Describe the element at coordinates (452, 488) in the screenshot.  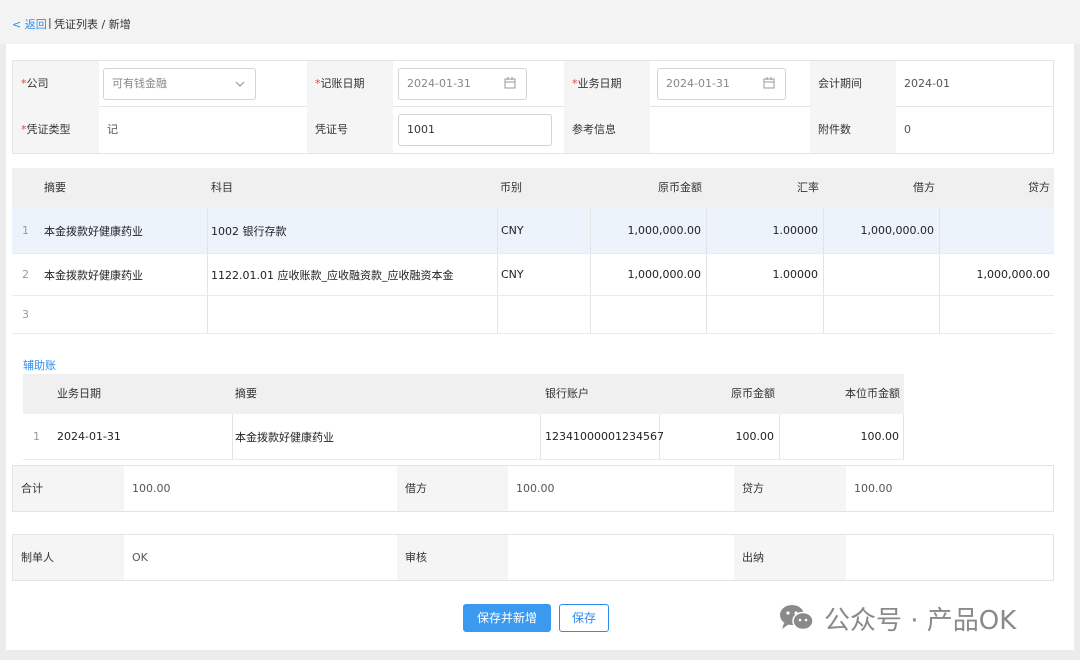
I see `total-debit-label: 借方` at that location.